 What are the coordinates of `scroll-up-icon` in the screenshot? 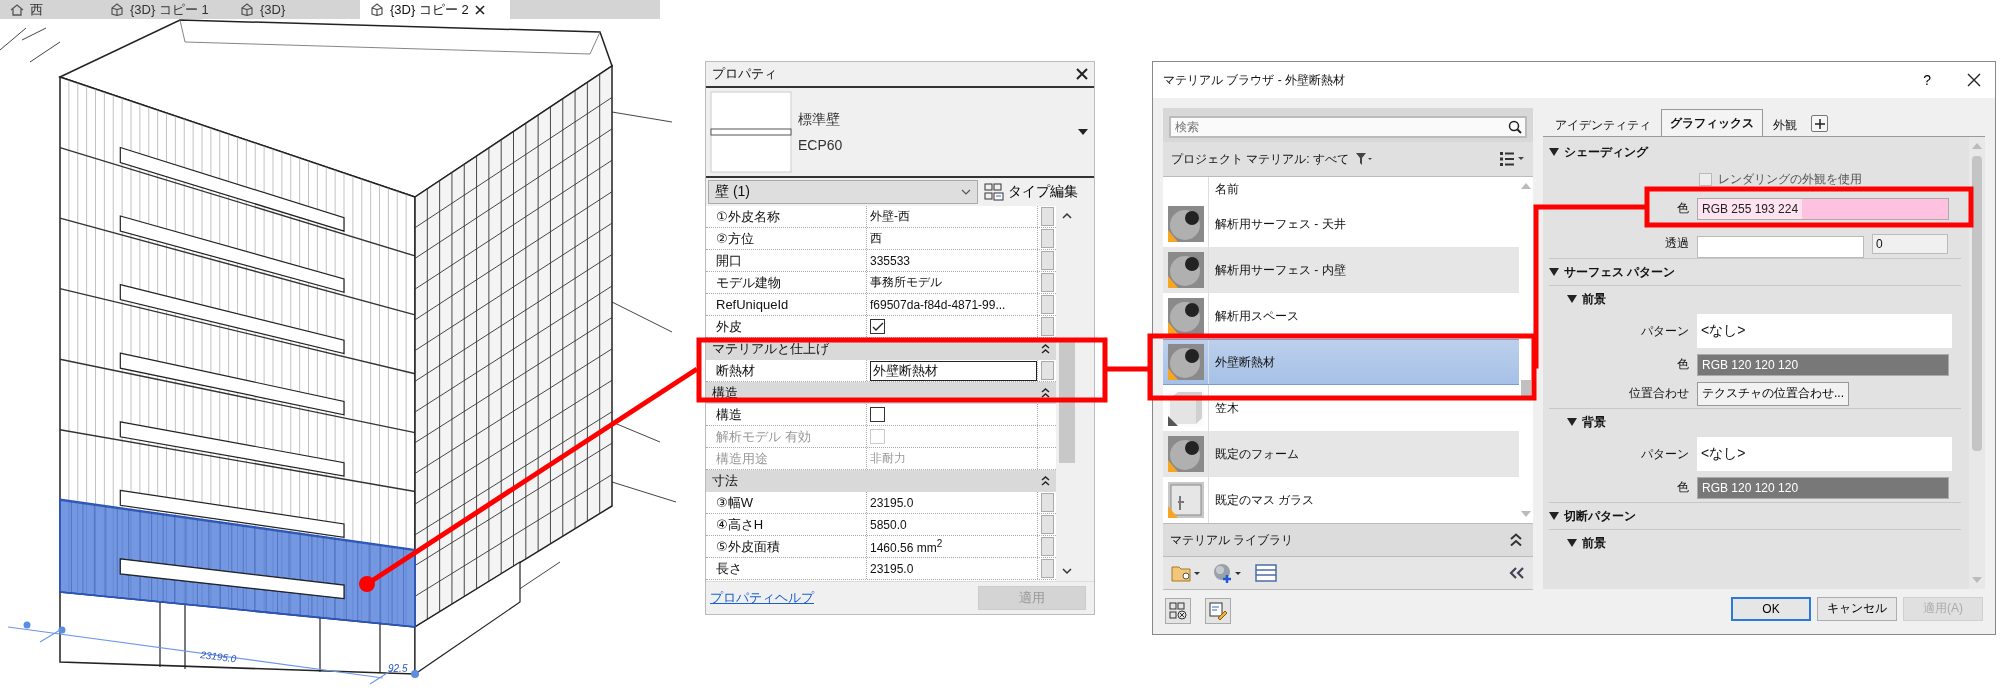 It's located at (1067, 215).